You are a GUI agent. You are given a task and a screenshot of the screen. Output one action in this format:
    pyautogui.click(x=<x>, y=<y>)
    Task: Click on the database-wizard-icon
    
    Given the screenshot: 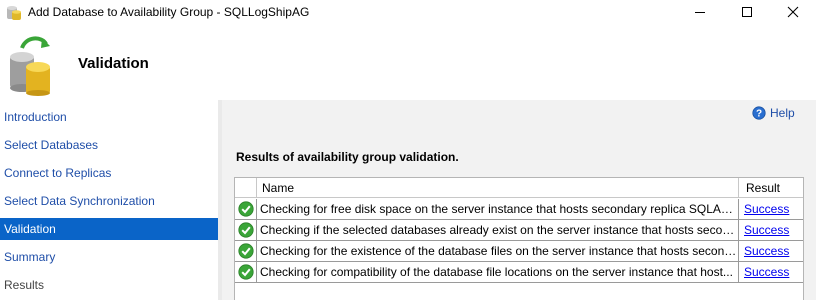 What is the action you would take?
    pyautogui.click(x=14, y=13)
    